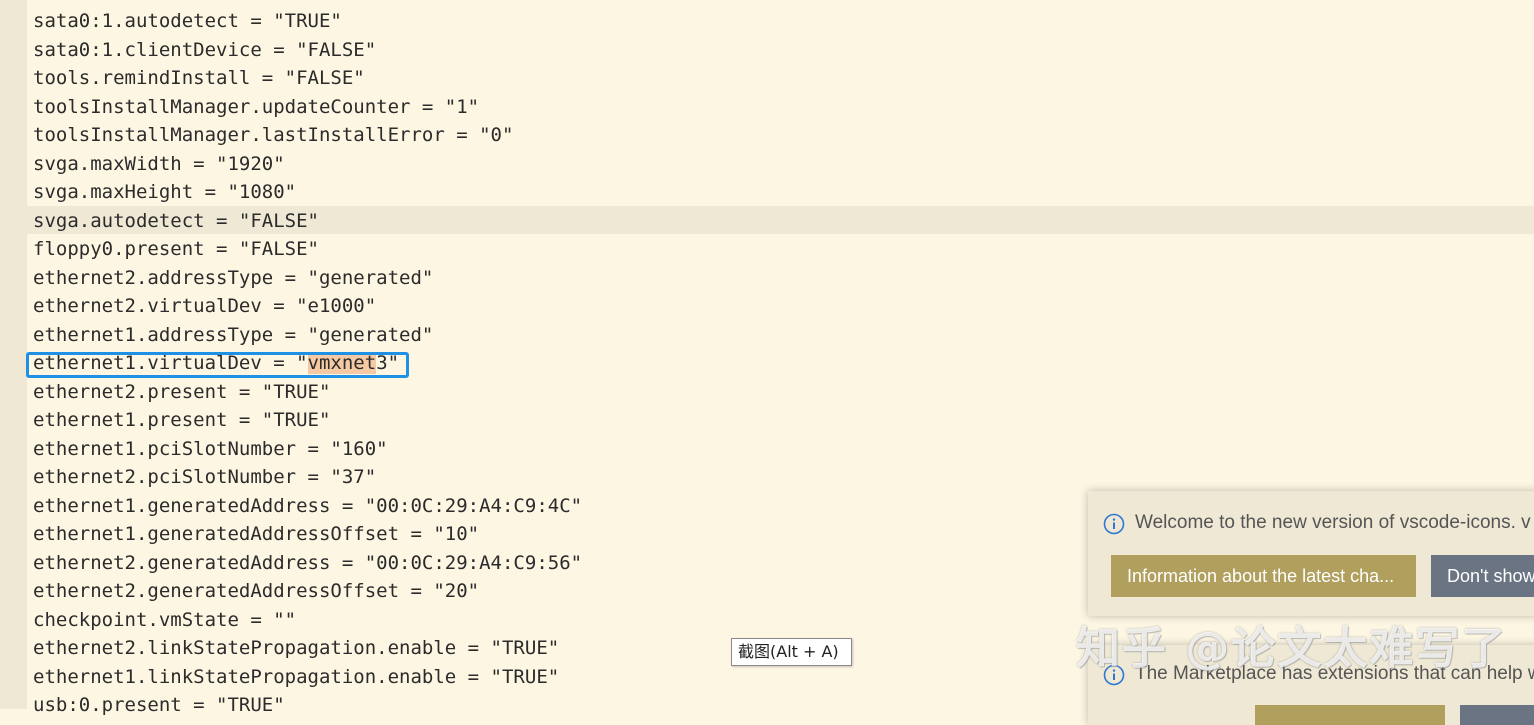 The image size is (1534, 725). I want to click on code-line-text: sata0:1.clientDevice = "FALSE", so click(205, 49).